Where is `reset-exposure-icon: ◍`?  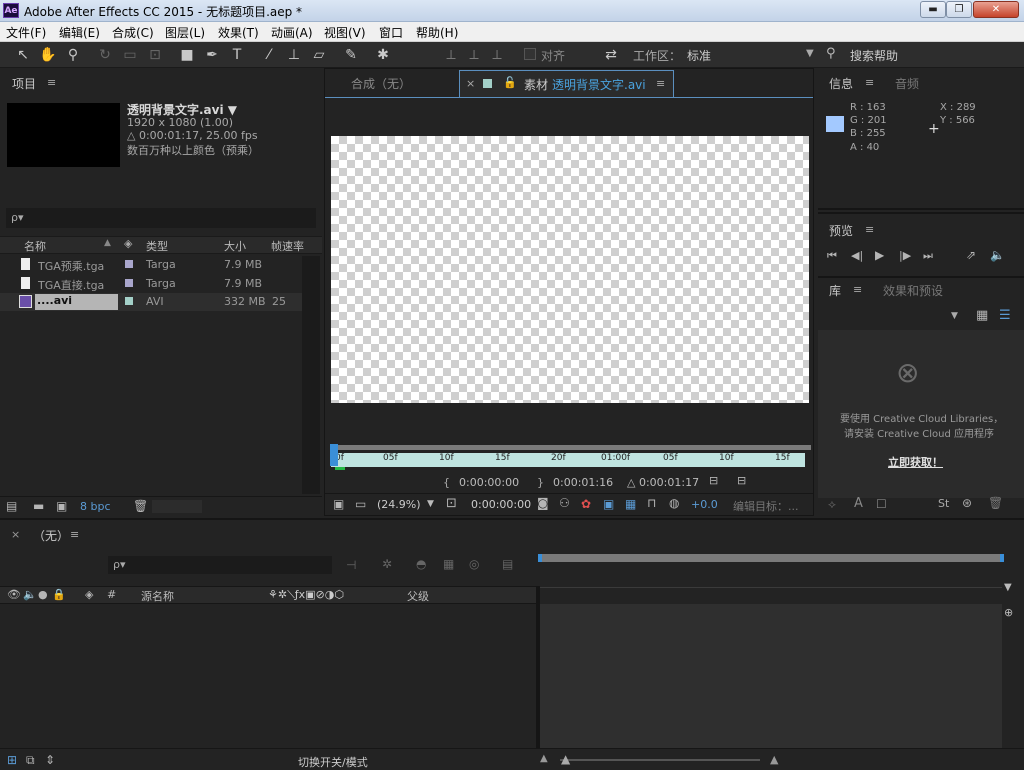 reset-exposure-icon: ◍ is located at coordinates (674, 503).